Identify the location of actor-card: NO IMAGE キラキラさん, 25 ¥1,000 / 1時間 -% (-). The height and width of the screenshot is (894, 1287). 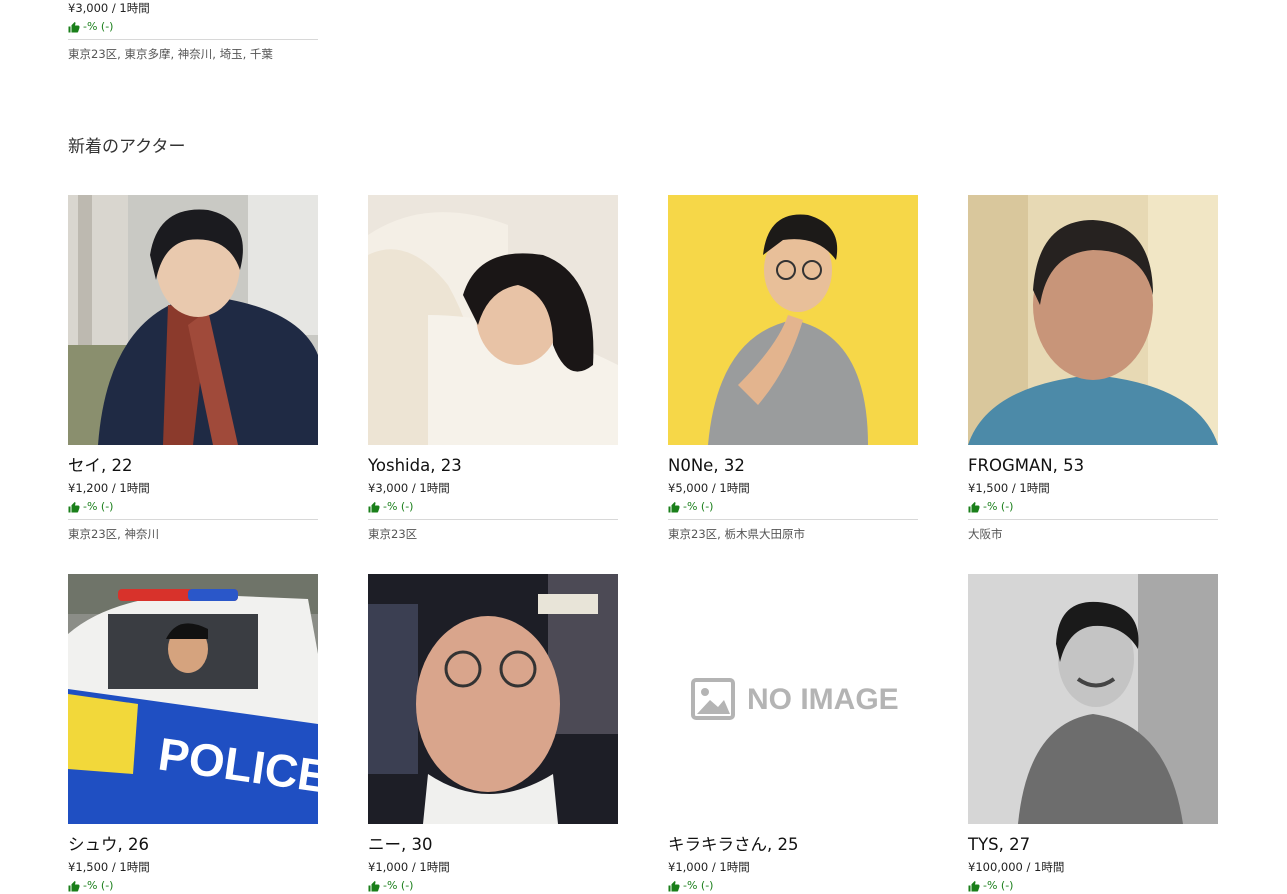
(793, 734).